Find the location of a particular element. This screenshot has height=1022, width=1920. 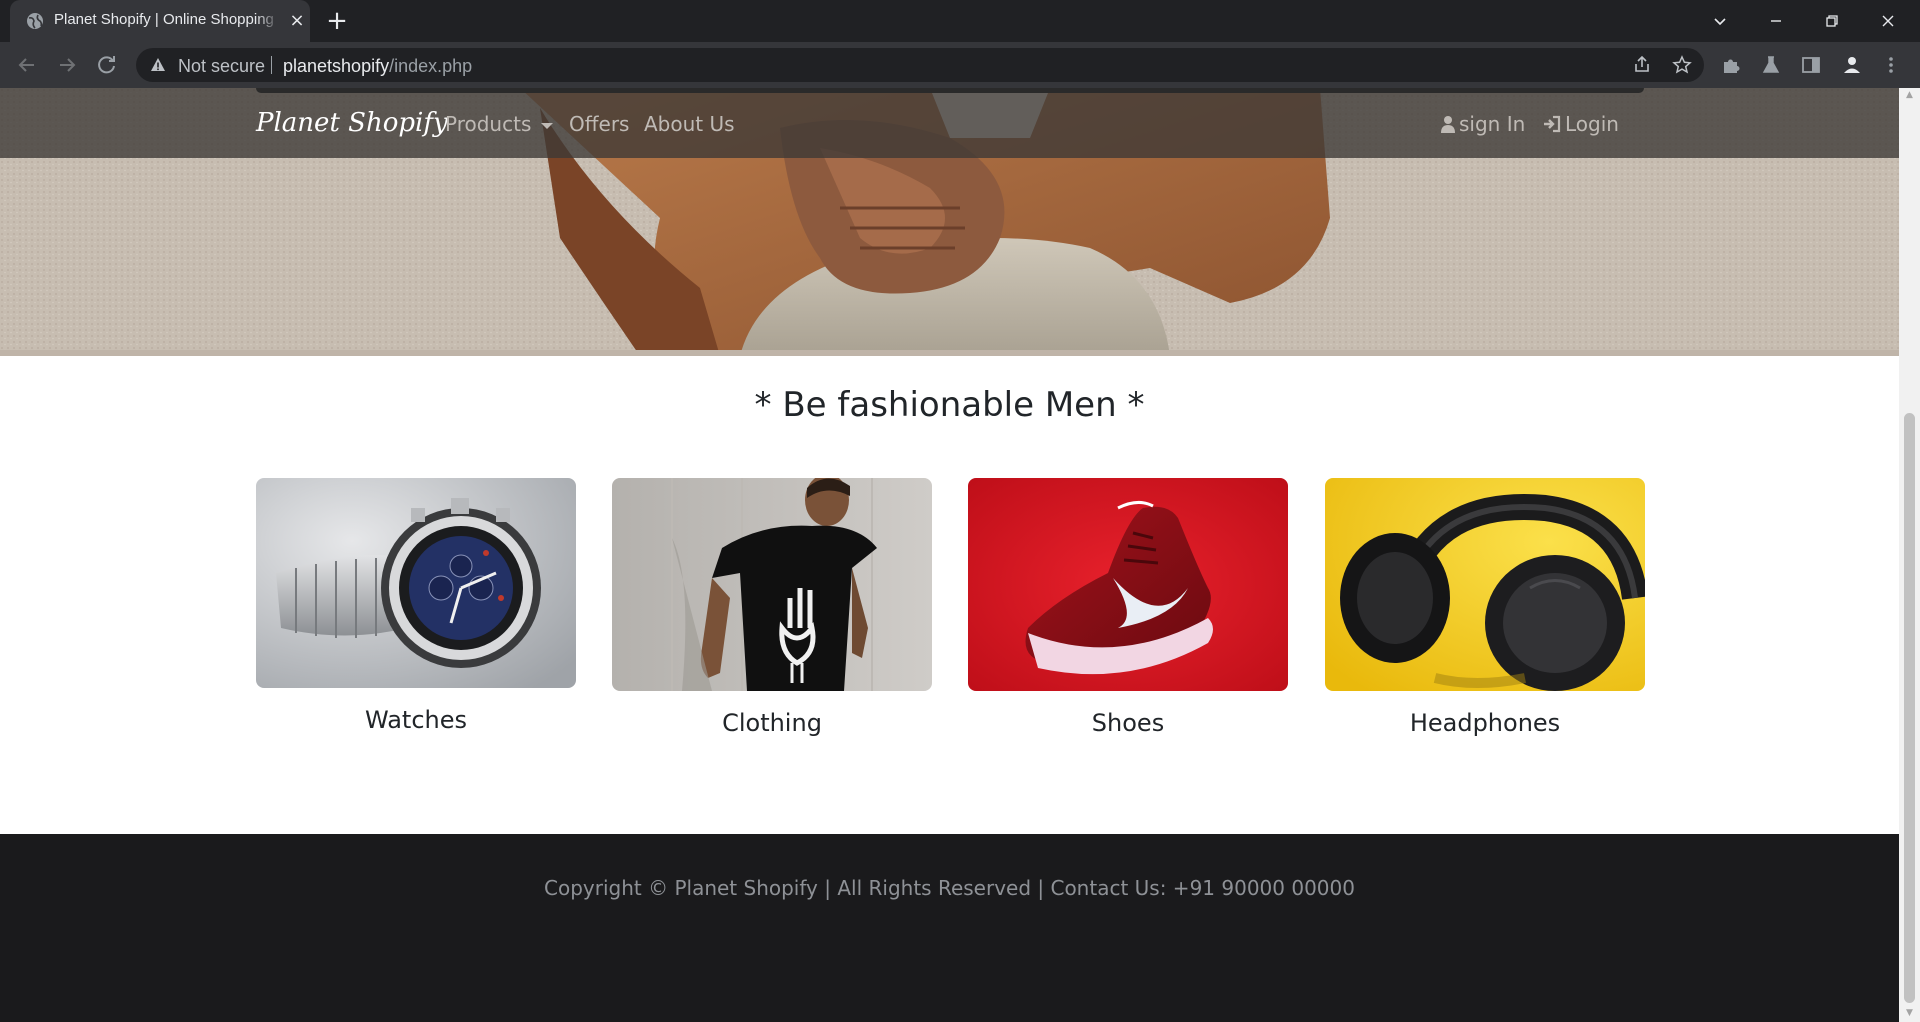

page-scrollbar: ▲ ▼ is located at coordinates (1909, 555).